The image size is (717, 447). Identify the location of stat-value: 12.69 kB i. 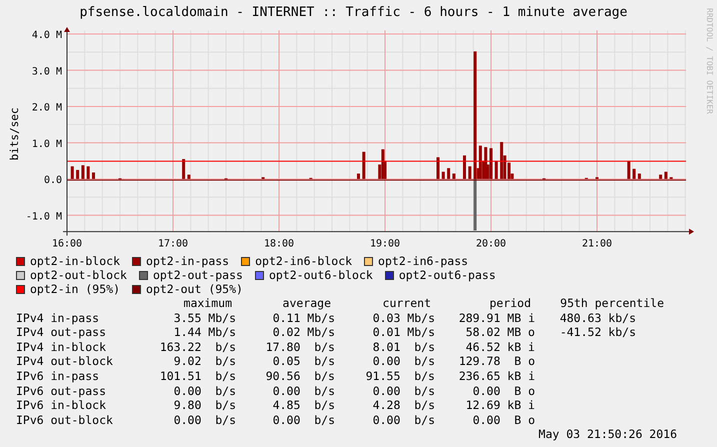
(500, 405).